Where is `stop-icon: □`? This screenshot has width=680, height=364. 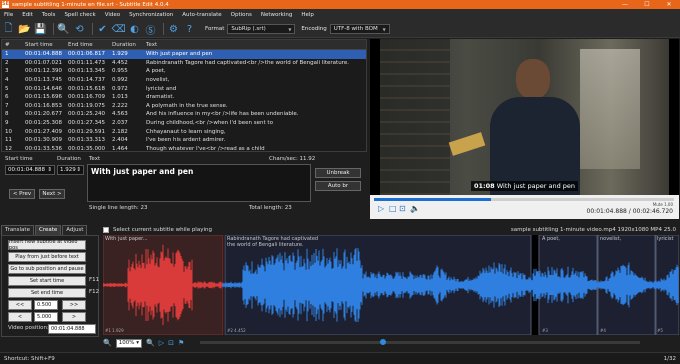
stop-icon: □ is located at coordinates (393, 208).